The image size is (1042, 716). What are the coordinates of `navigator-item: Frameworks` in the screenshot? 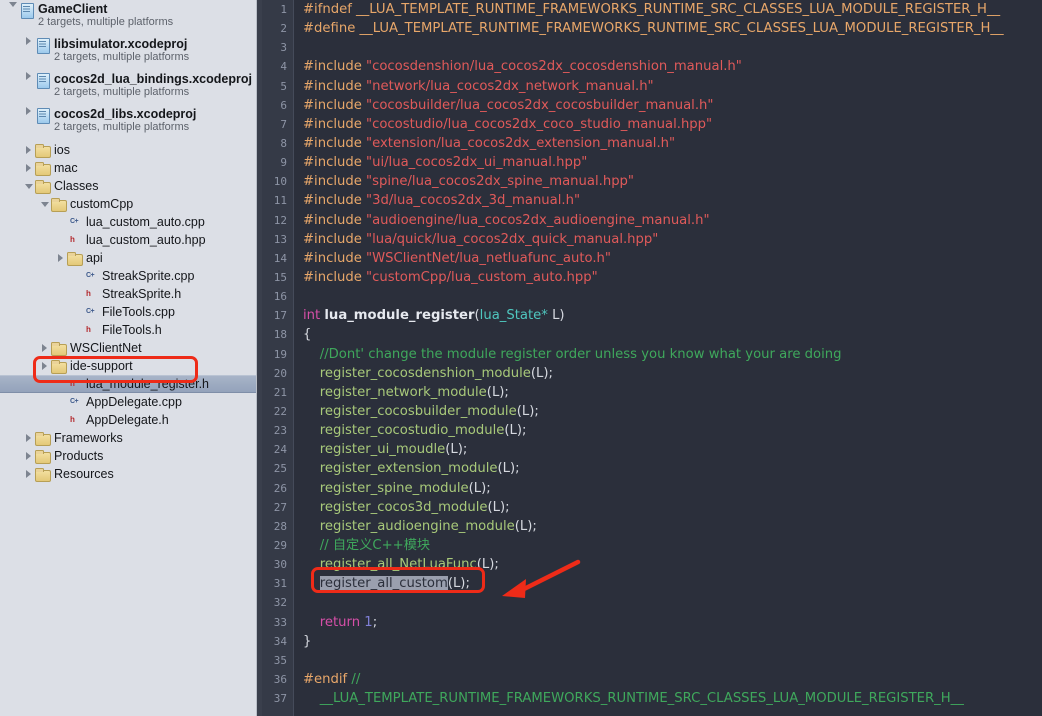 It's located at (128, 438).